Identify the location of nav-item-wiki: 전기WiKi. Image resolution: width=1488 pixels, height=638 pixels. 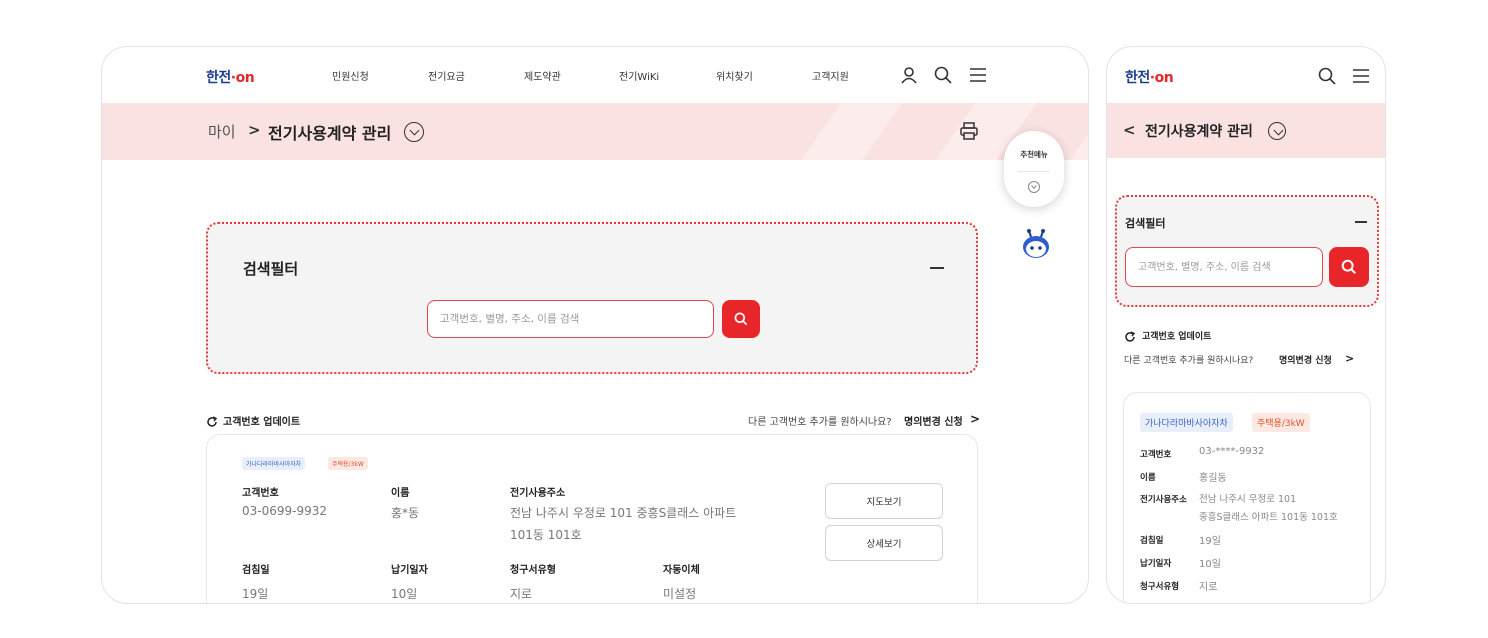
(639, 75).